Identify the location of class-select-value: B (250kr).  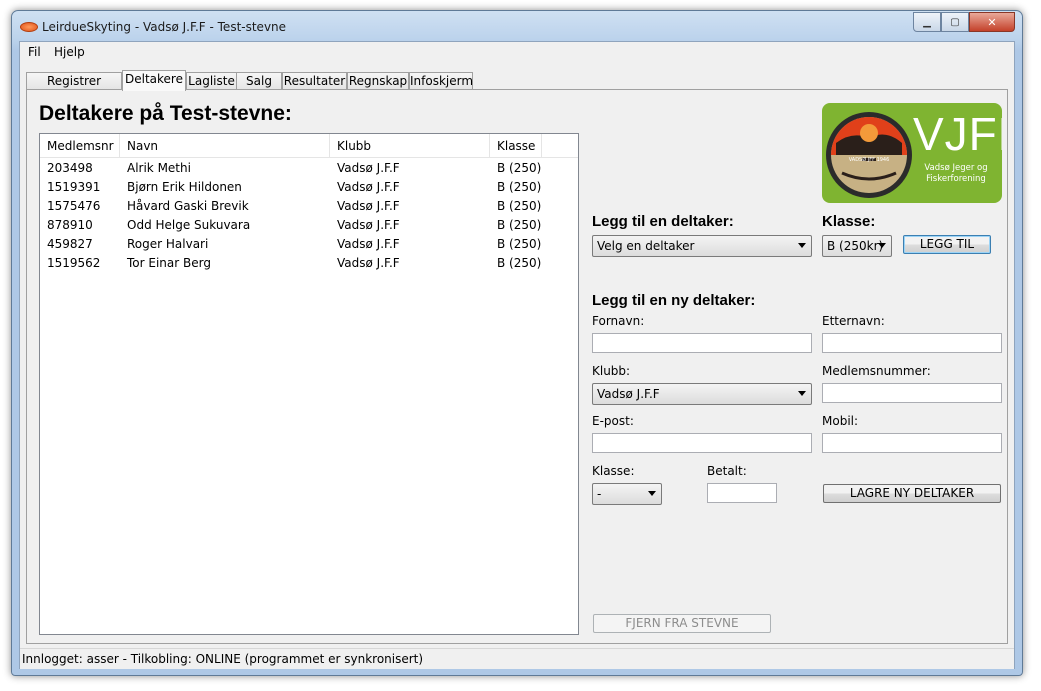
(855, 246).